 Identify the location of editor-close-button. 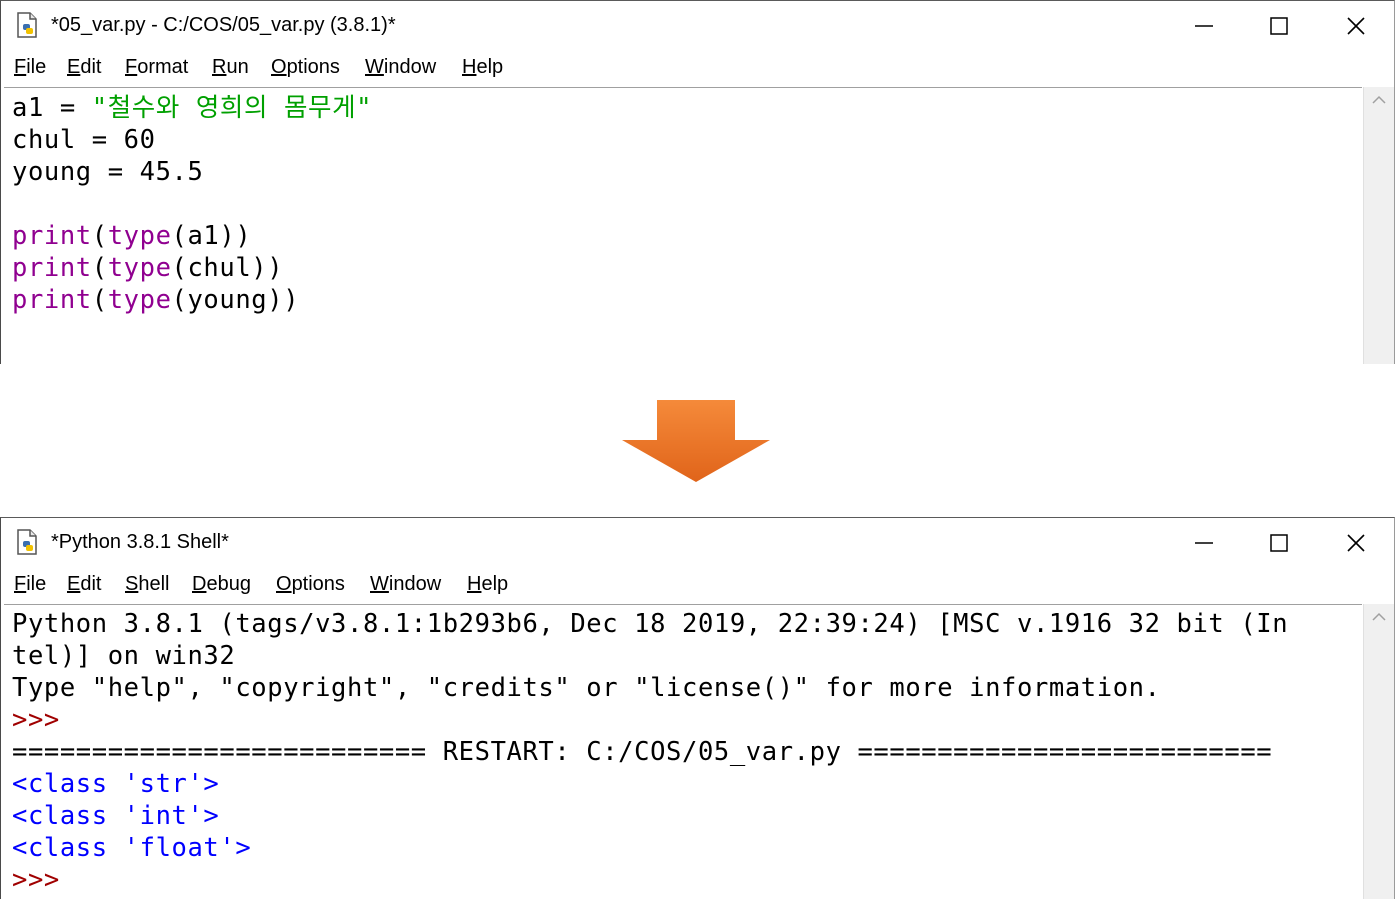
(1356, 26).